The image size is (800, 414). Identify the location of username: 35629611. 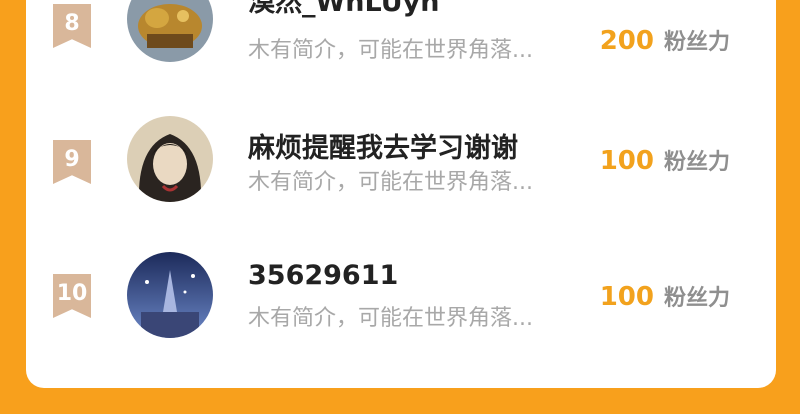
(323, 275).